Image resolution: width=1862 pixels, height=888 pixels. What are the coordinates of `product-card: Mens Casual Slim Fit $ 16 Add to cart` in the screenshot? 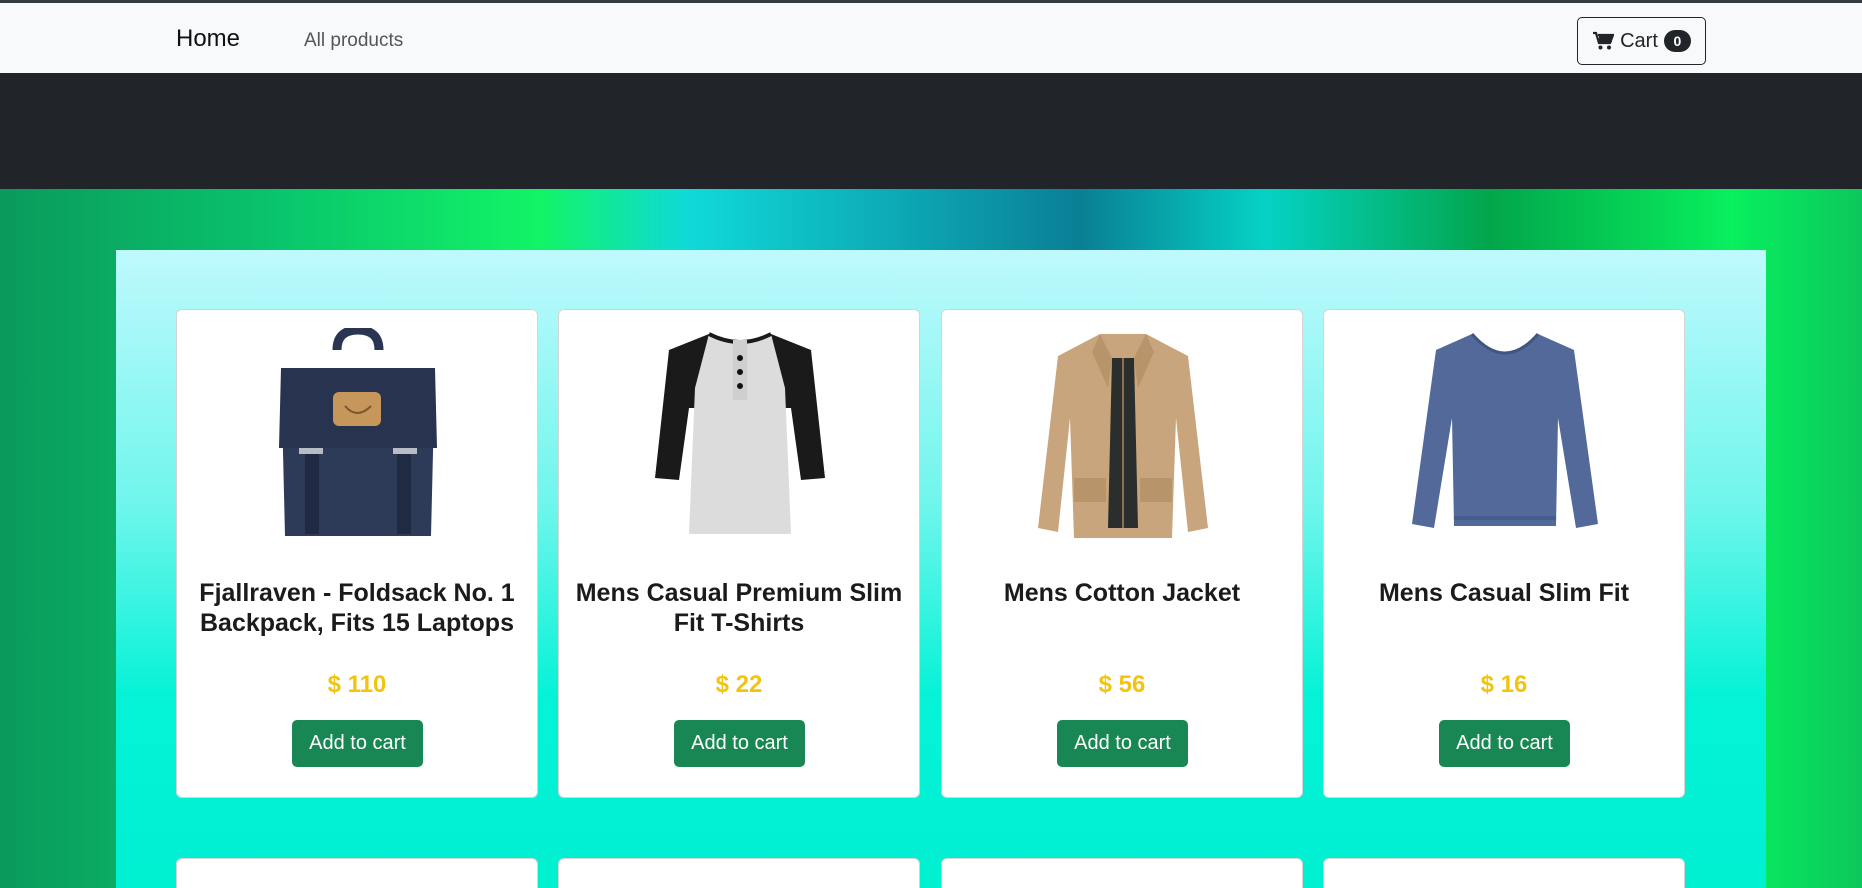 It's located at (1504, 553).